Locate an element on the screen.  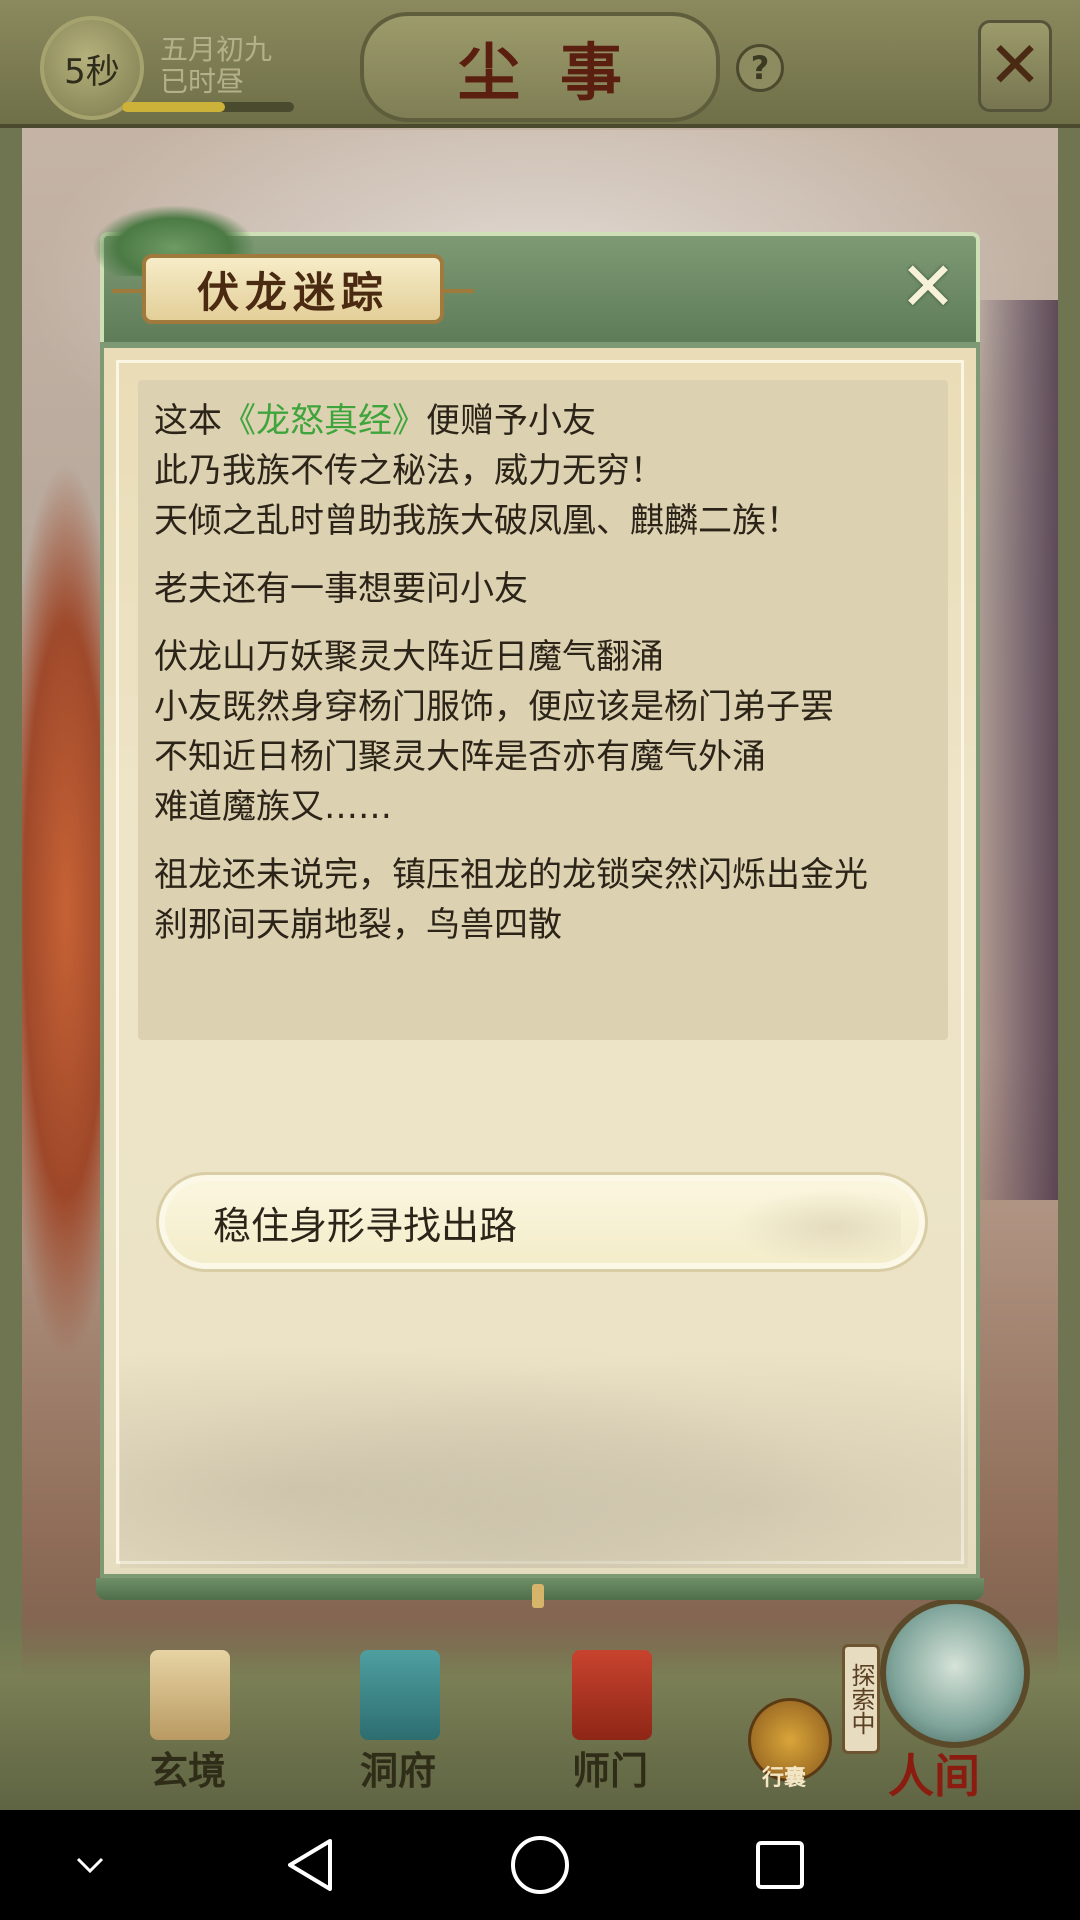
banner-icon is located at coordinates (612, 1695).